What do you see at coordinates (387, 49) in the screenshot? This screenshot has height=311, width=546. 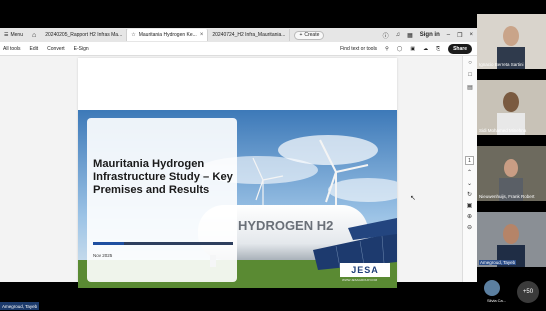 I see `search-icon: ⚲` at bounding box center [387, 49].